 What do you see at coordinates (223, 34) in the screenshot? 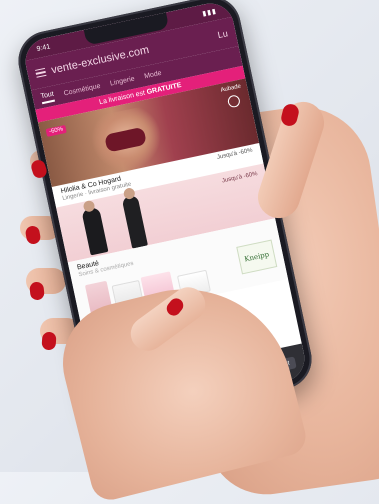
I see `language-switch: Lu` at bounding box center [223, 34].